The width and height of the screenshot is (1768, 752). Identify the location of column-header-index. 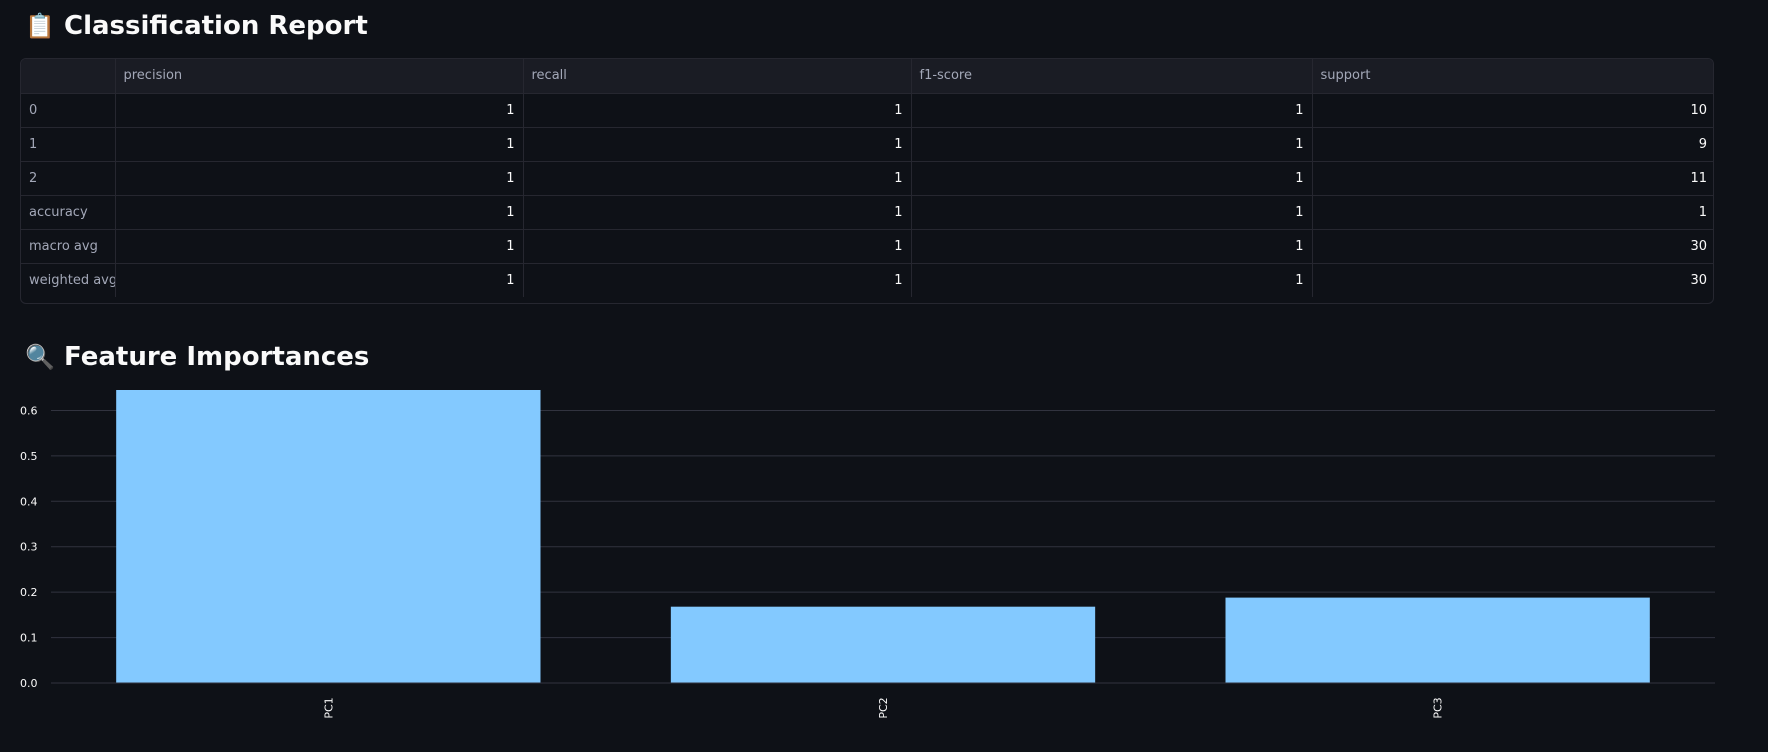
(68, 76).